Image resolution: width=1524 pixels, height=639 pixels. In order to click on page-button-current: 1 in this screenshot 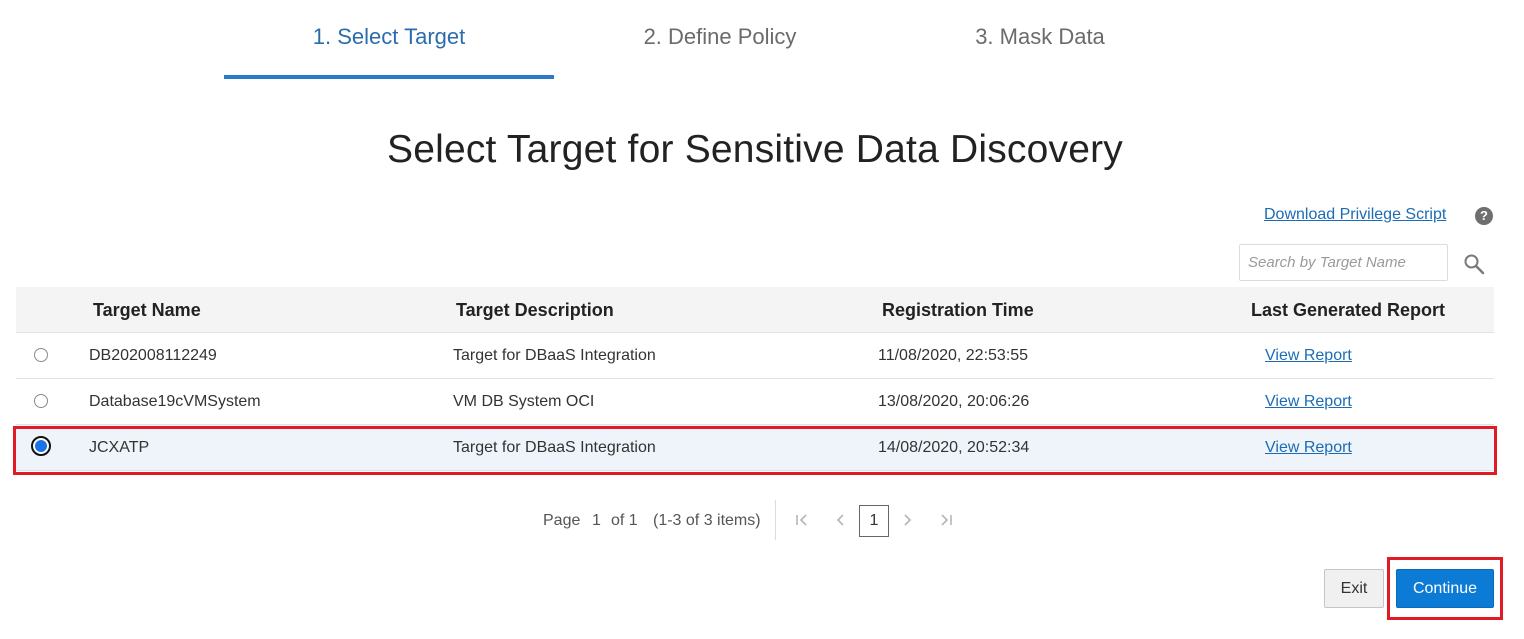, I will do `click(874, 521)`.